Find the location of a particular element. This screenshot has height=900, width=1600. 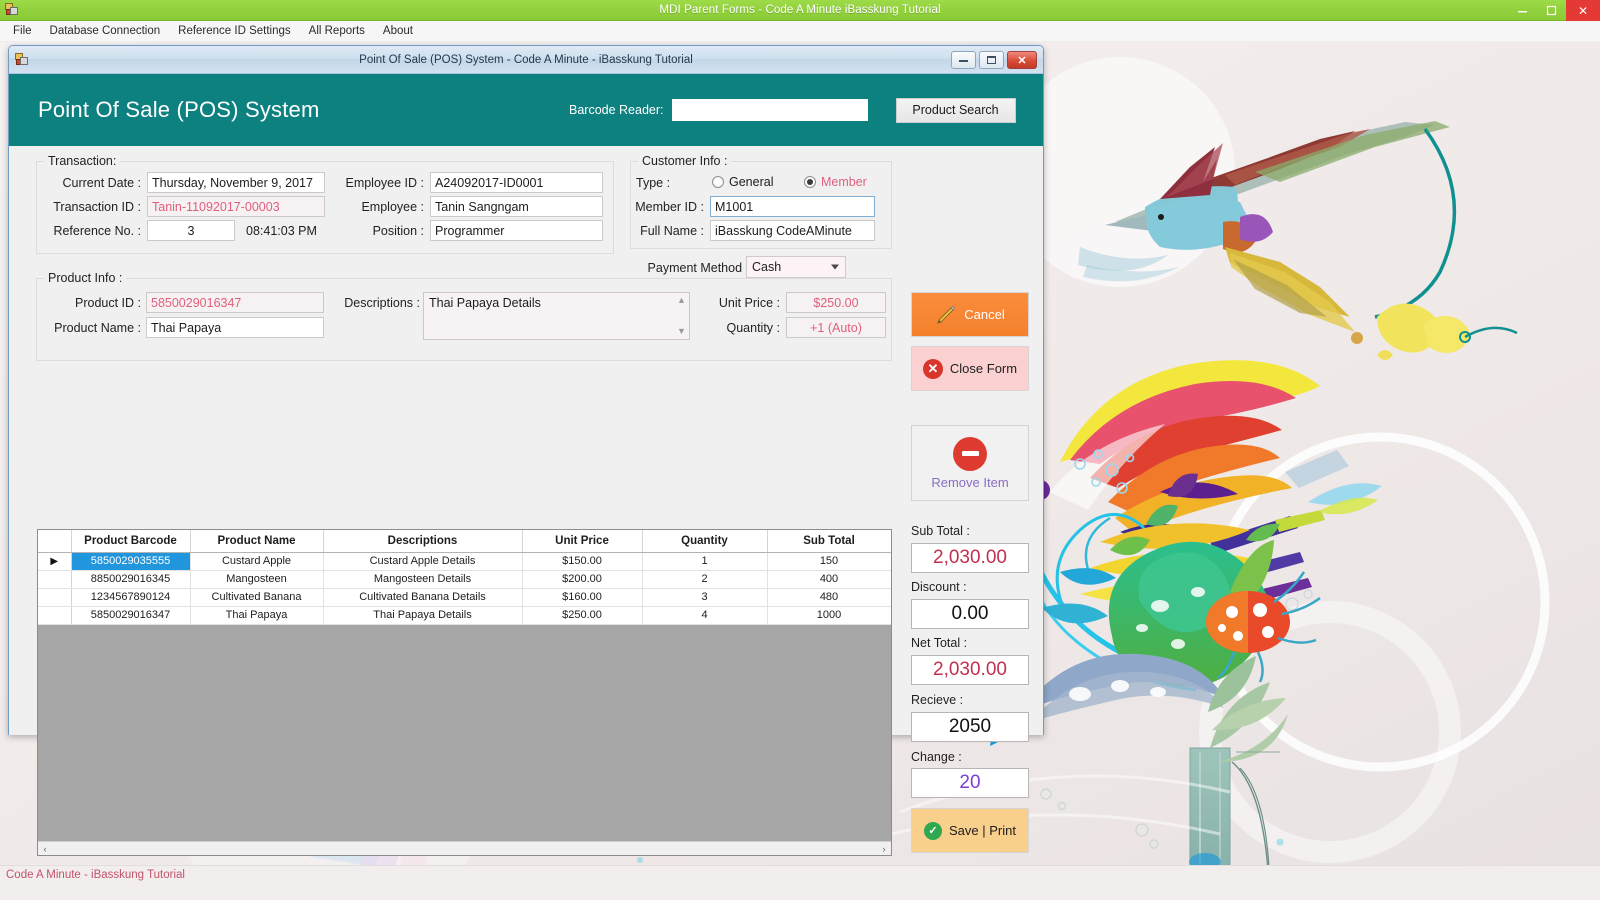

recieve-field: 2050 is located at coordinates (970, 727).